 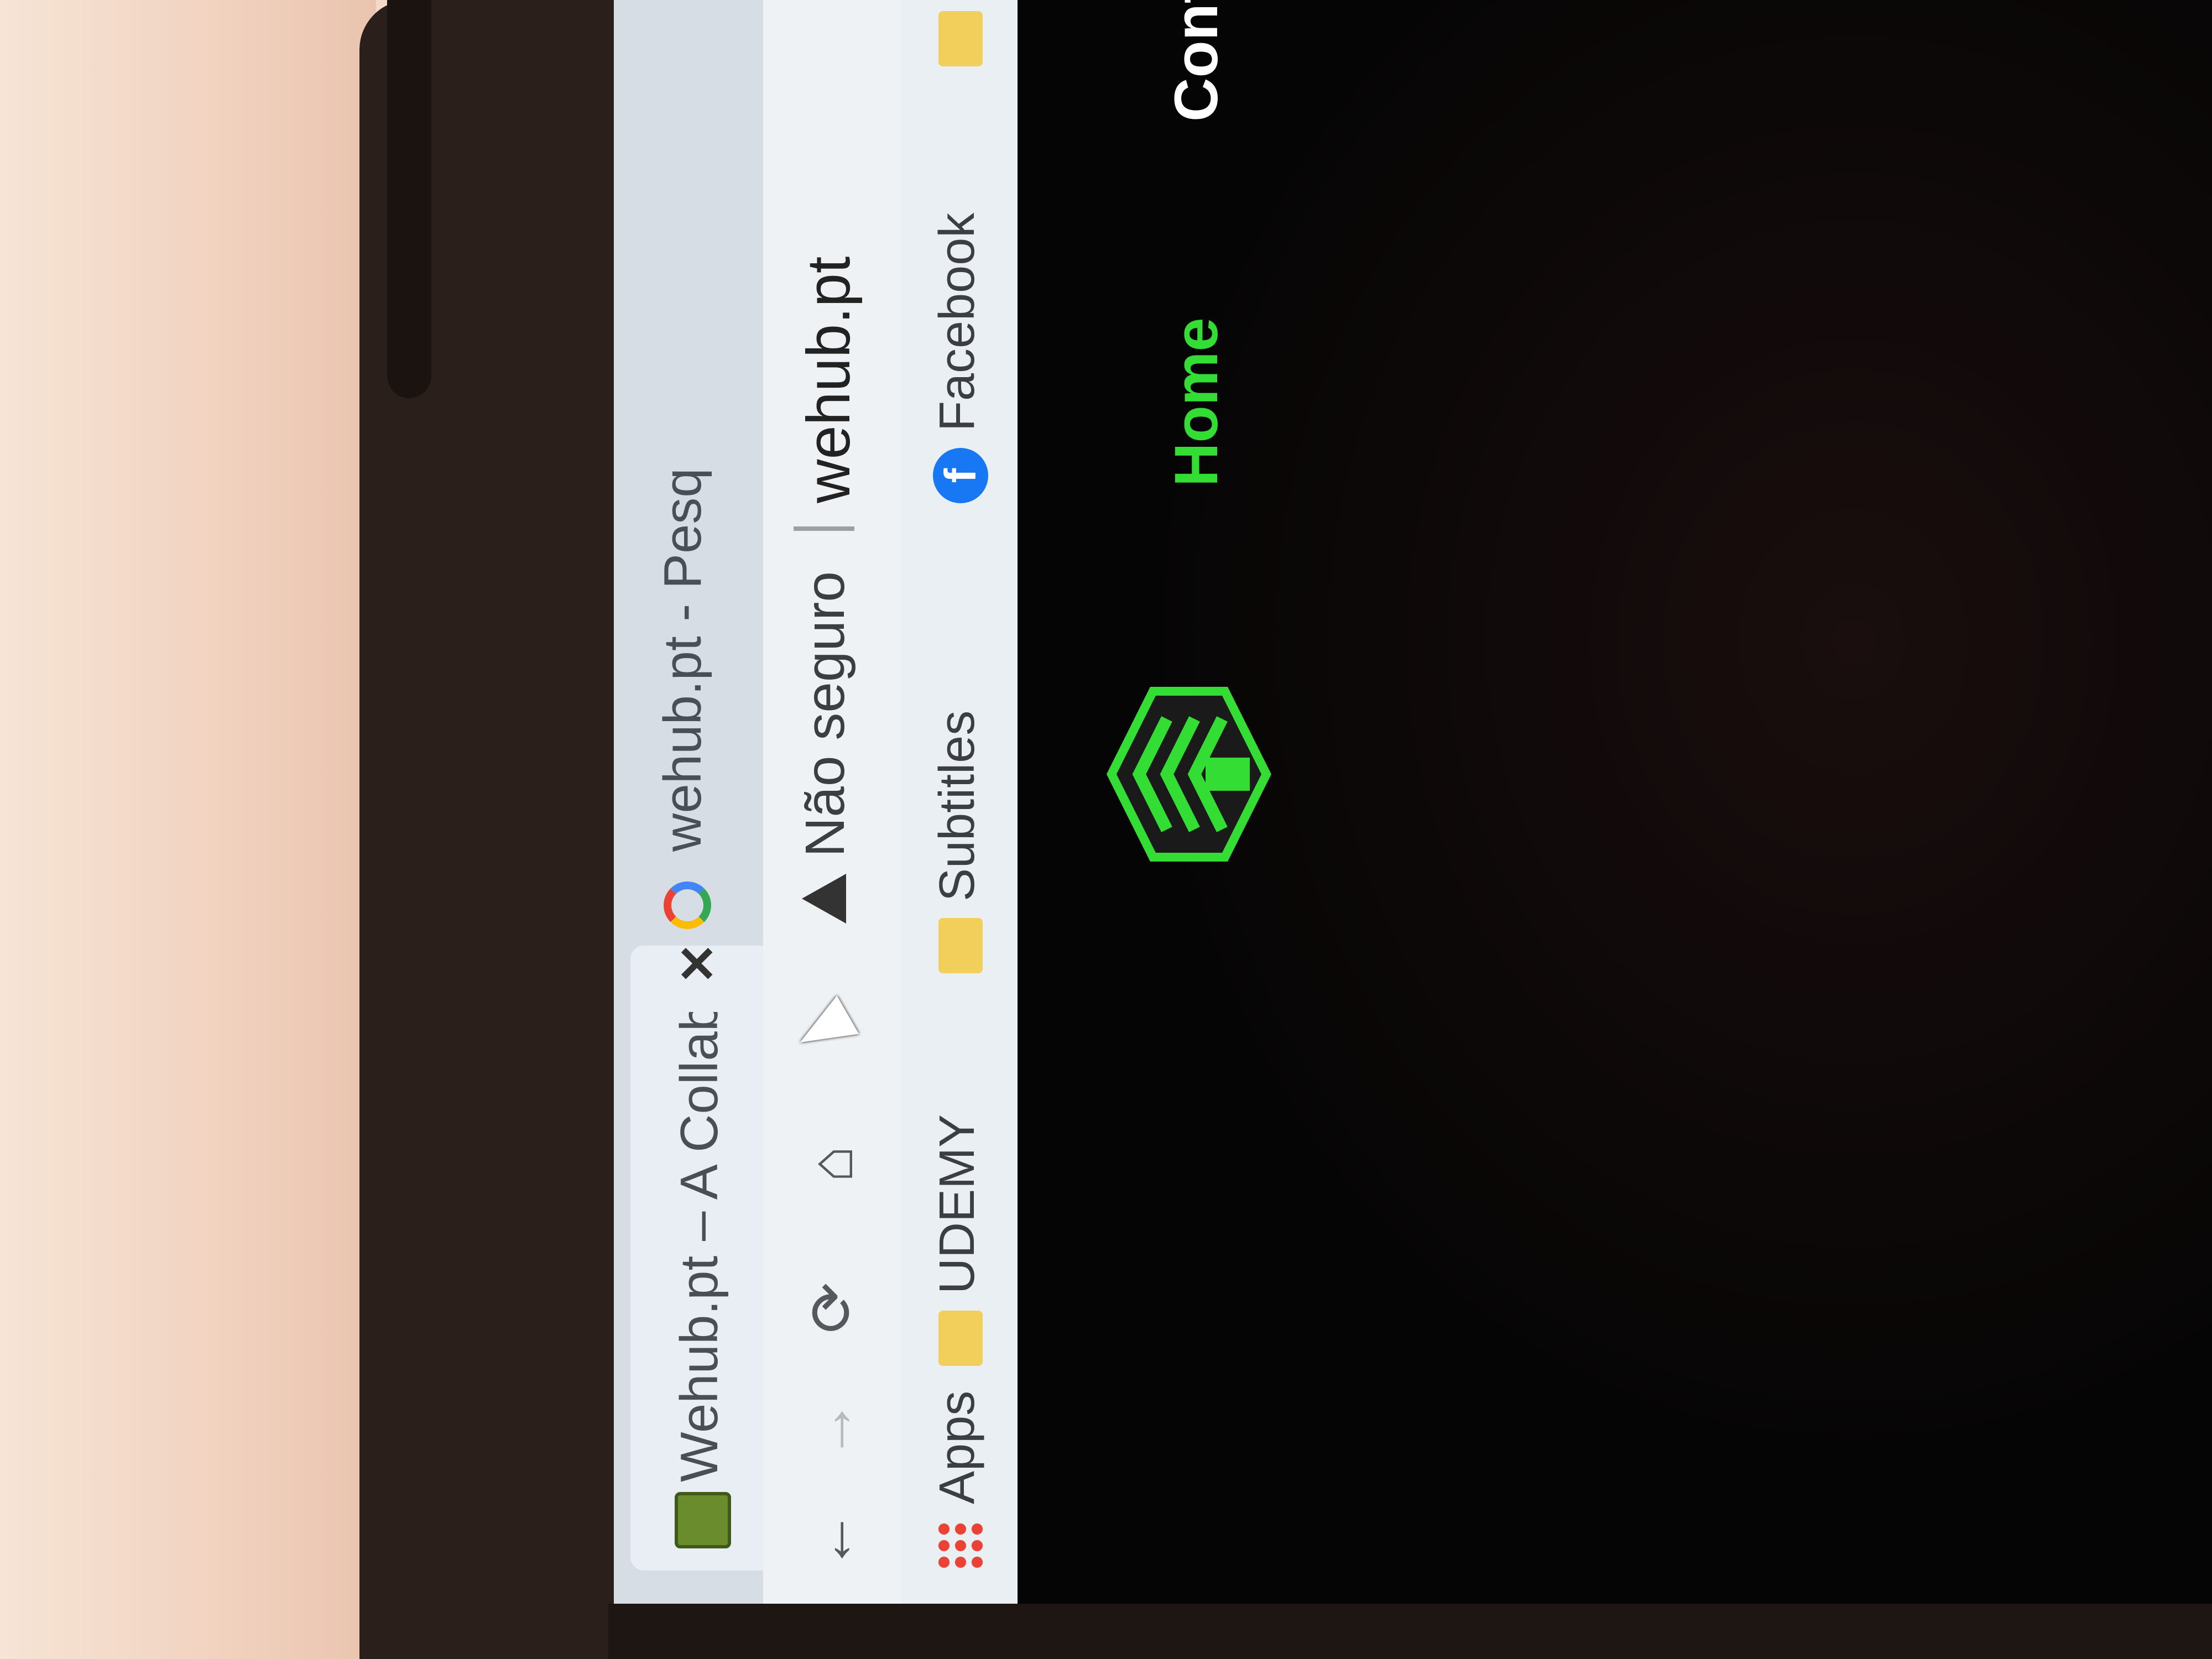 What do you see at coordinates (1410, 1632) in the screenshot?
I see `laptop-bottom-edge` at bounding box center [1410, 1632].